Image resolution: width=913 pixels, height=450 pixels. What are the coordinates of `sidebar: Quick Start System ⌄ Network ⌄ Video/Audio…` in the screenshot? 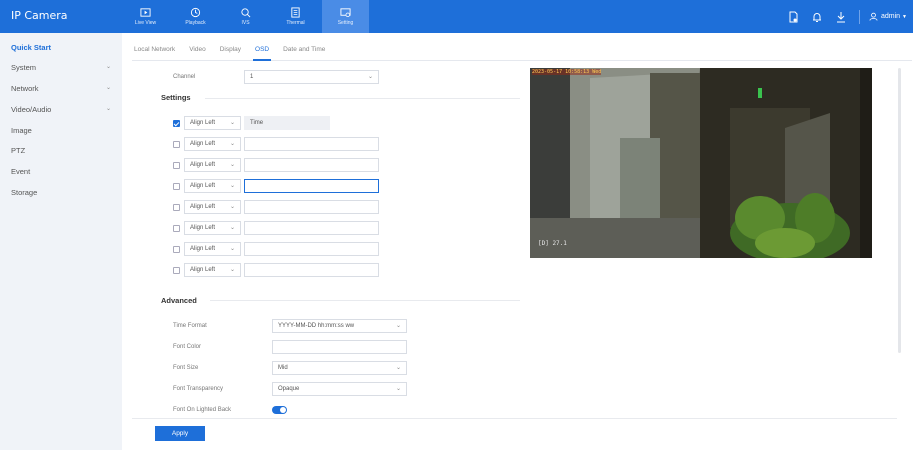 It's located at (61, 241).